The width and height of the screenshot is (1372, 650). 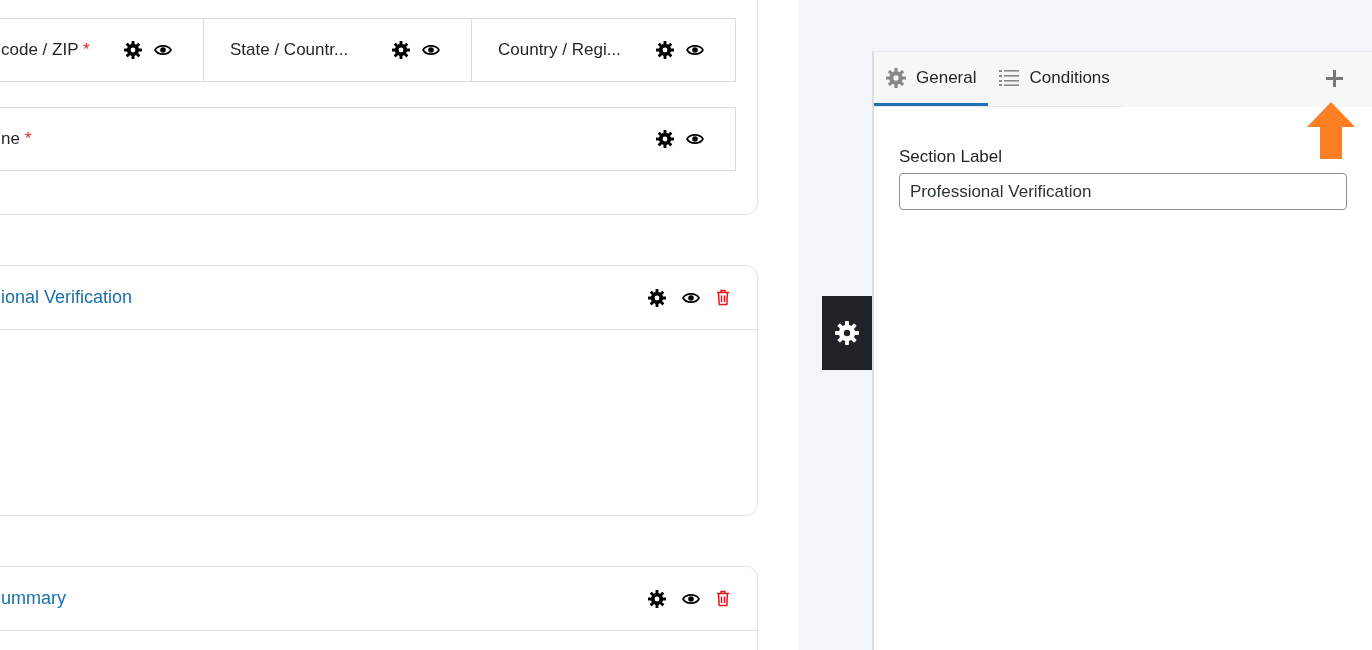 What do you see at coordinates (896, 77) in the screenshot?
I see `gear-icon` at bounding box center [896, 77].